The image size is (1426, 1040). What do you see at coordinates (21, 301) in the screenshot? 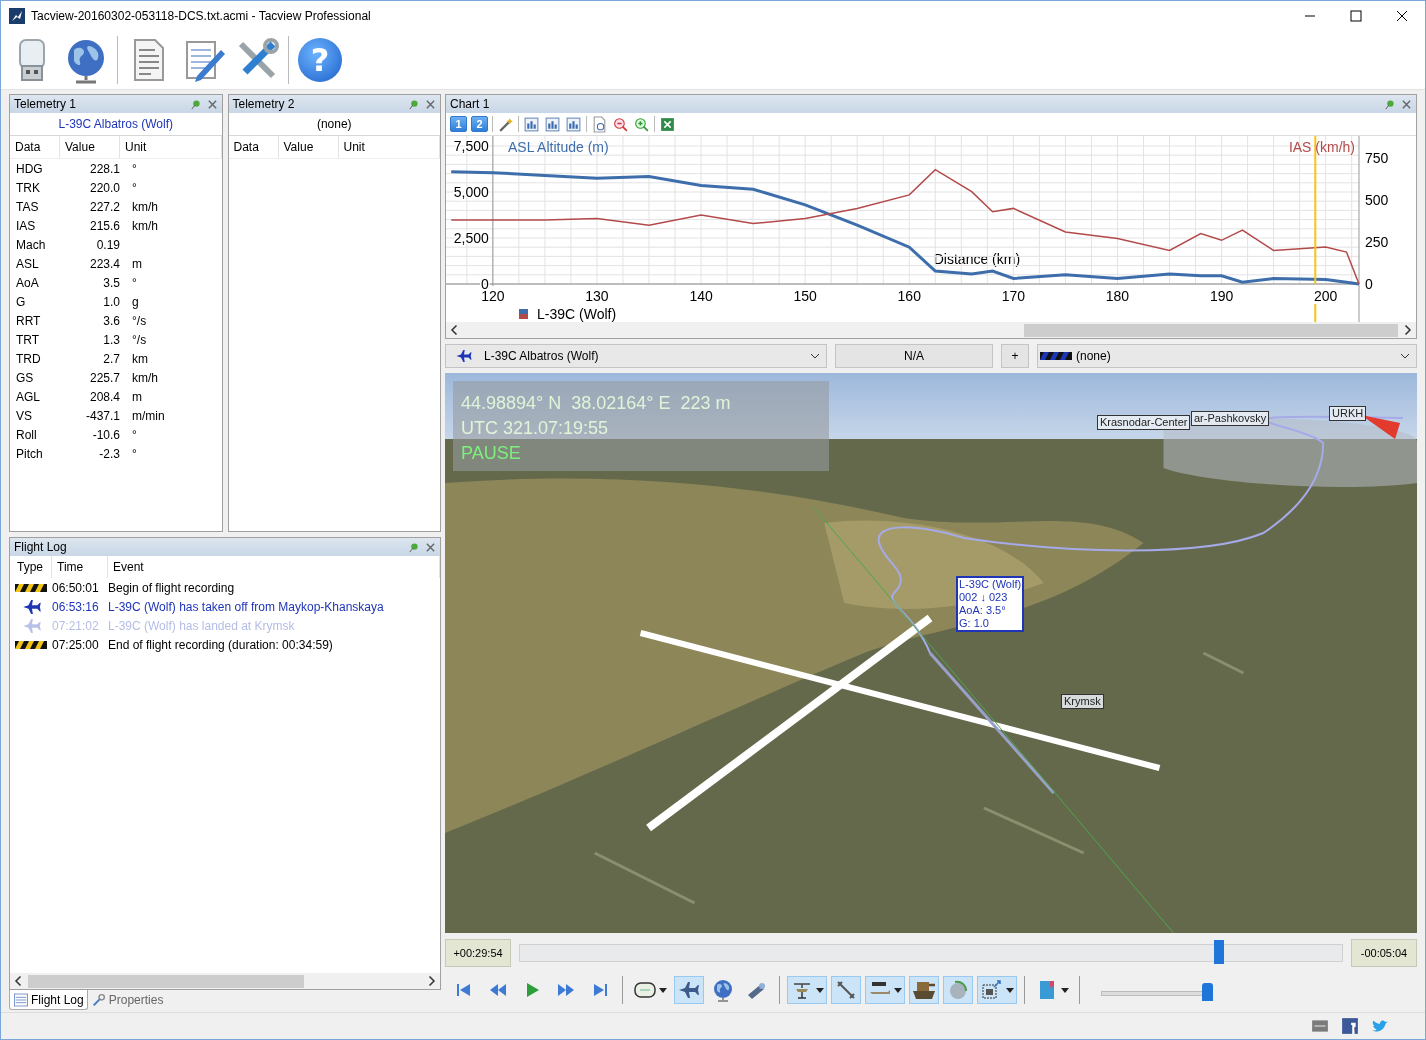
I see `table-cell-text: G` at bounding box center [21, 301].